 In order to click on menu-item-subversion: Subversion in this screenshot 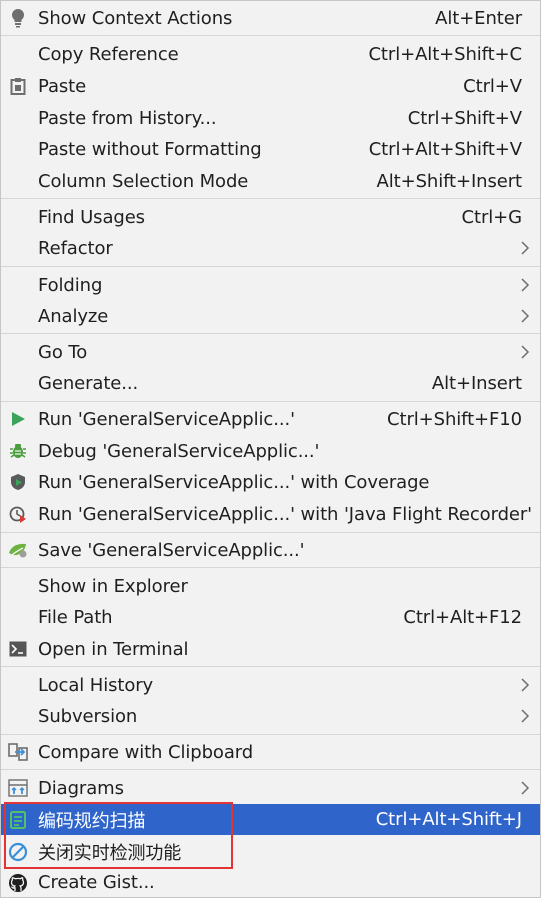, I will do `click(270, 716)`.